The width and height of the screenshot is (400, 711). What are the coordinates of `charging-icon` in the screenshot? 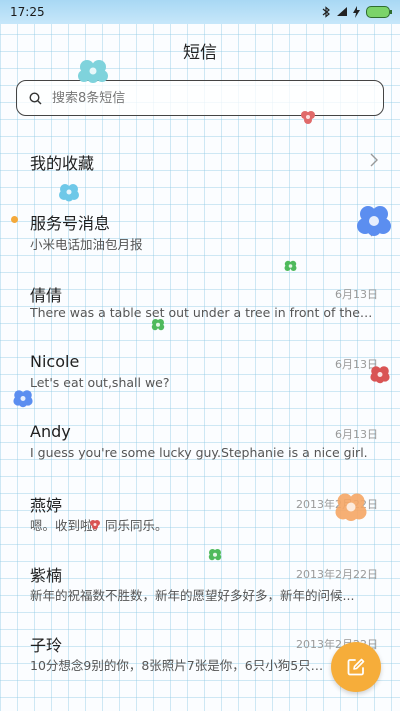 It's located at (356, 12).